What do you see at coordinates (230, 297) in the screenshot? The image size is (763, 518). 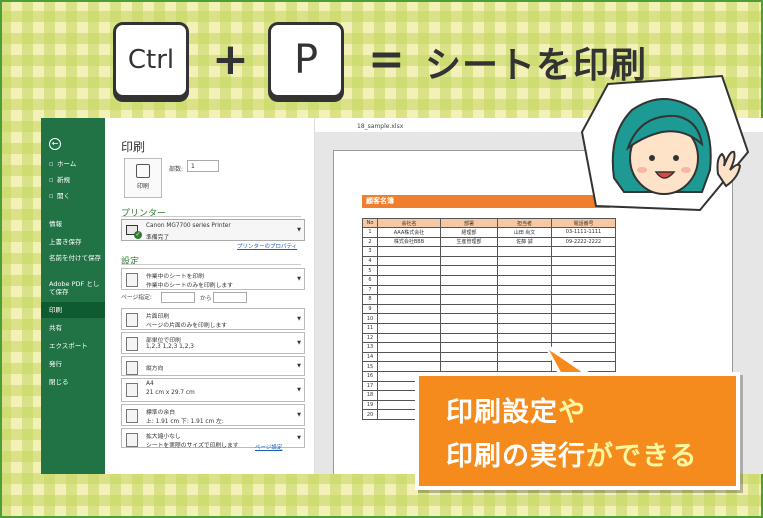 I see `page-to-input` at bounding box center [230, 297].